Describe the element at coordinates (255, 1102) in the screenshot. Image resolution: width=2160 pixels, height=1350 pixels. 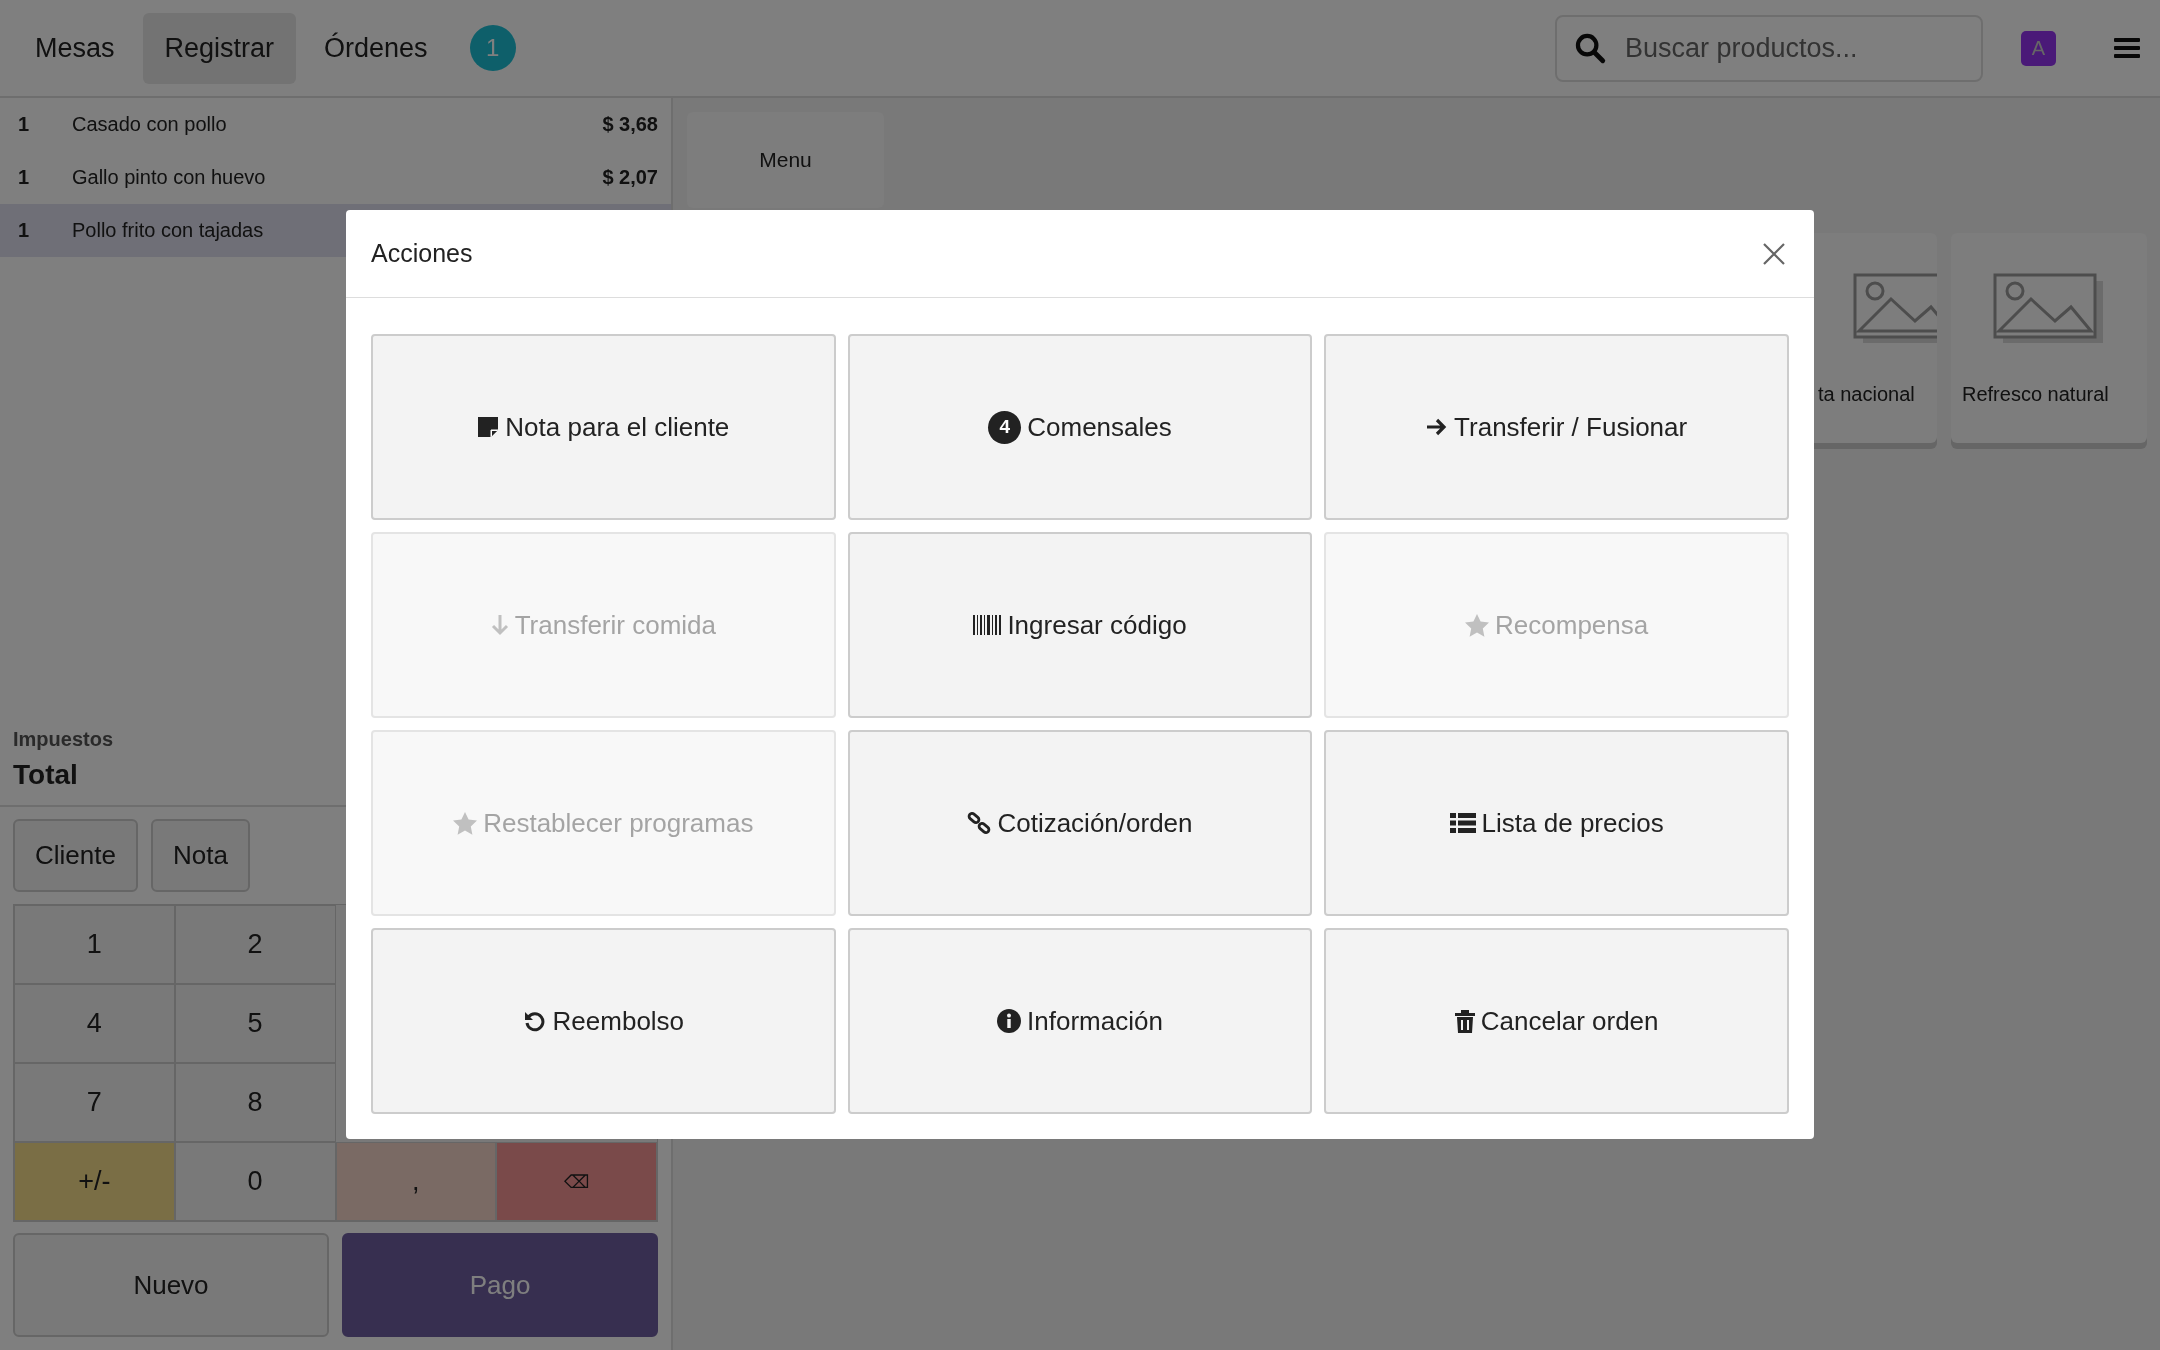
I see `numpad-key: 8` at that location.